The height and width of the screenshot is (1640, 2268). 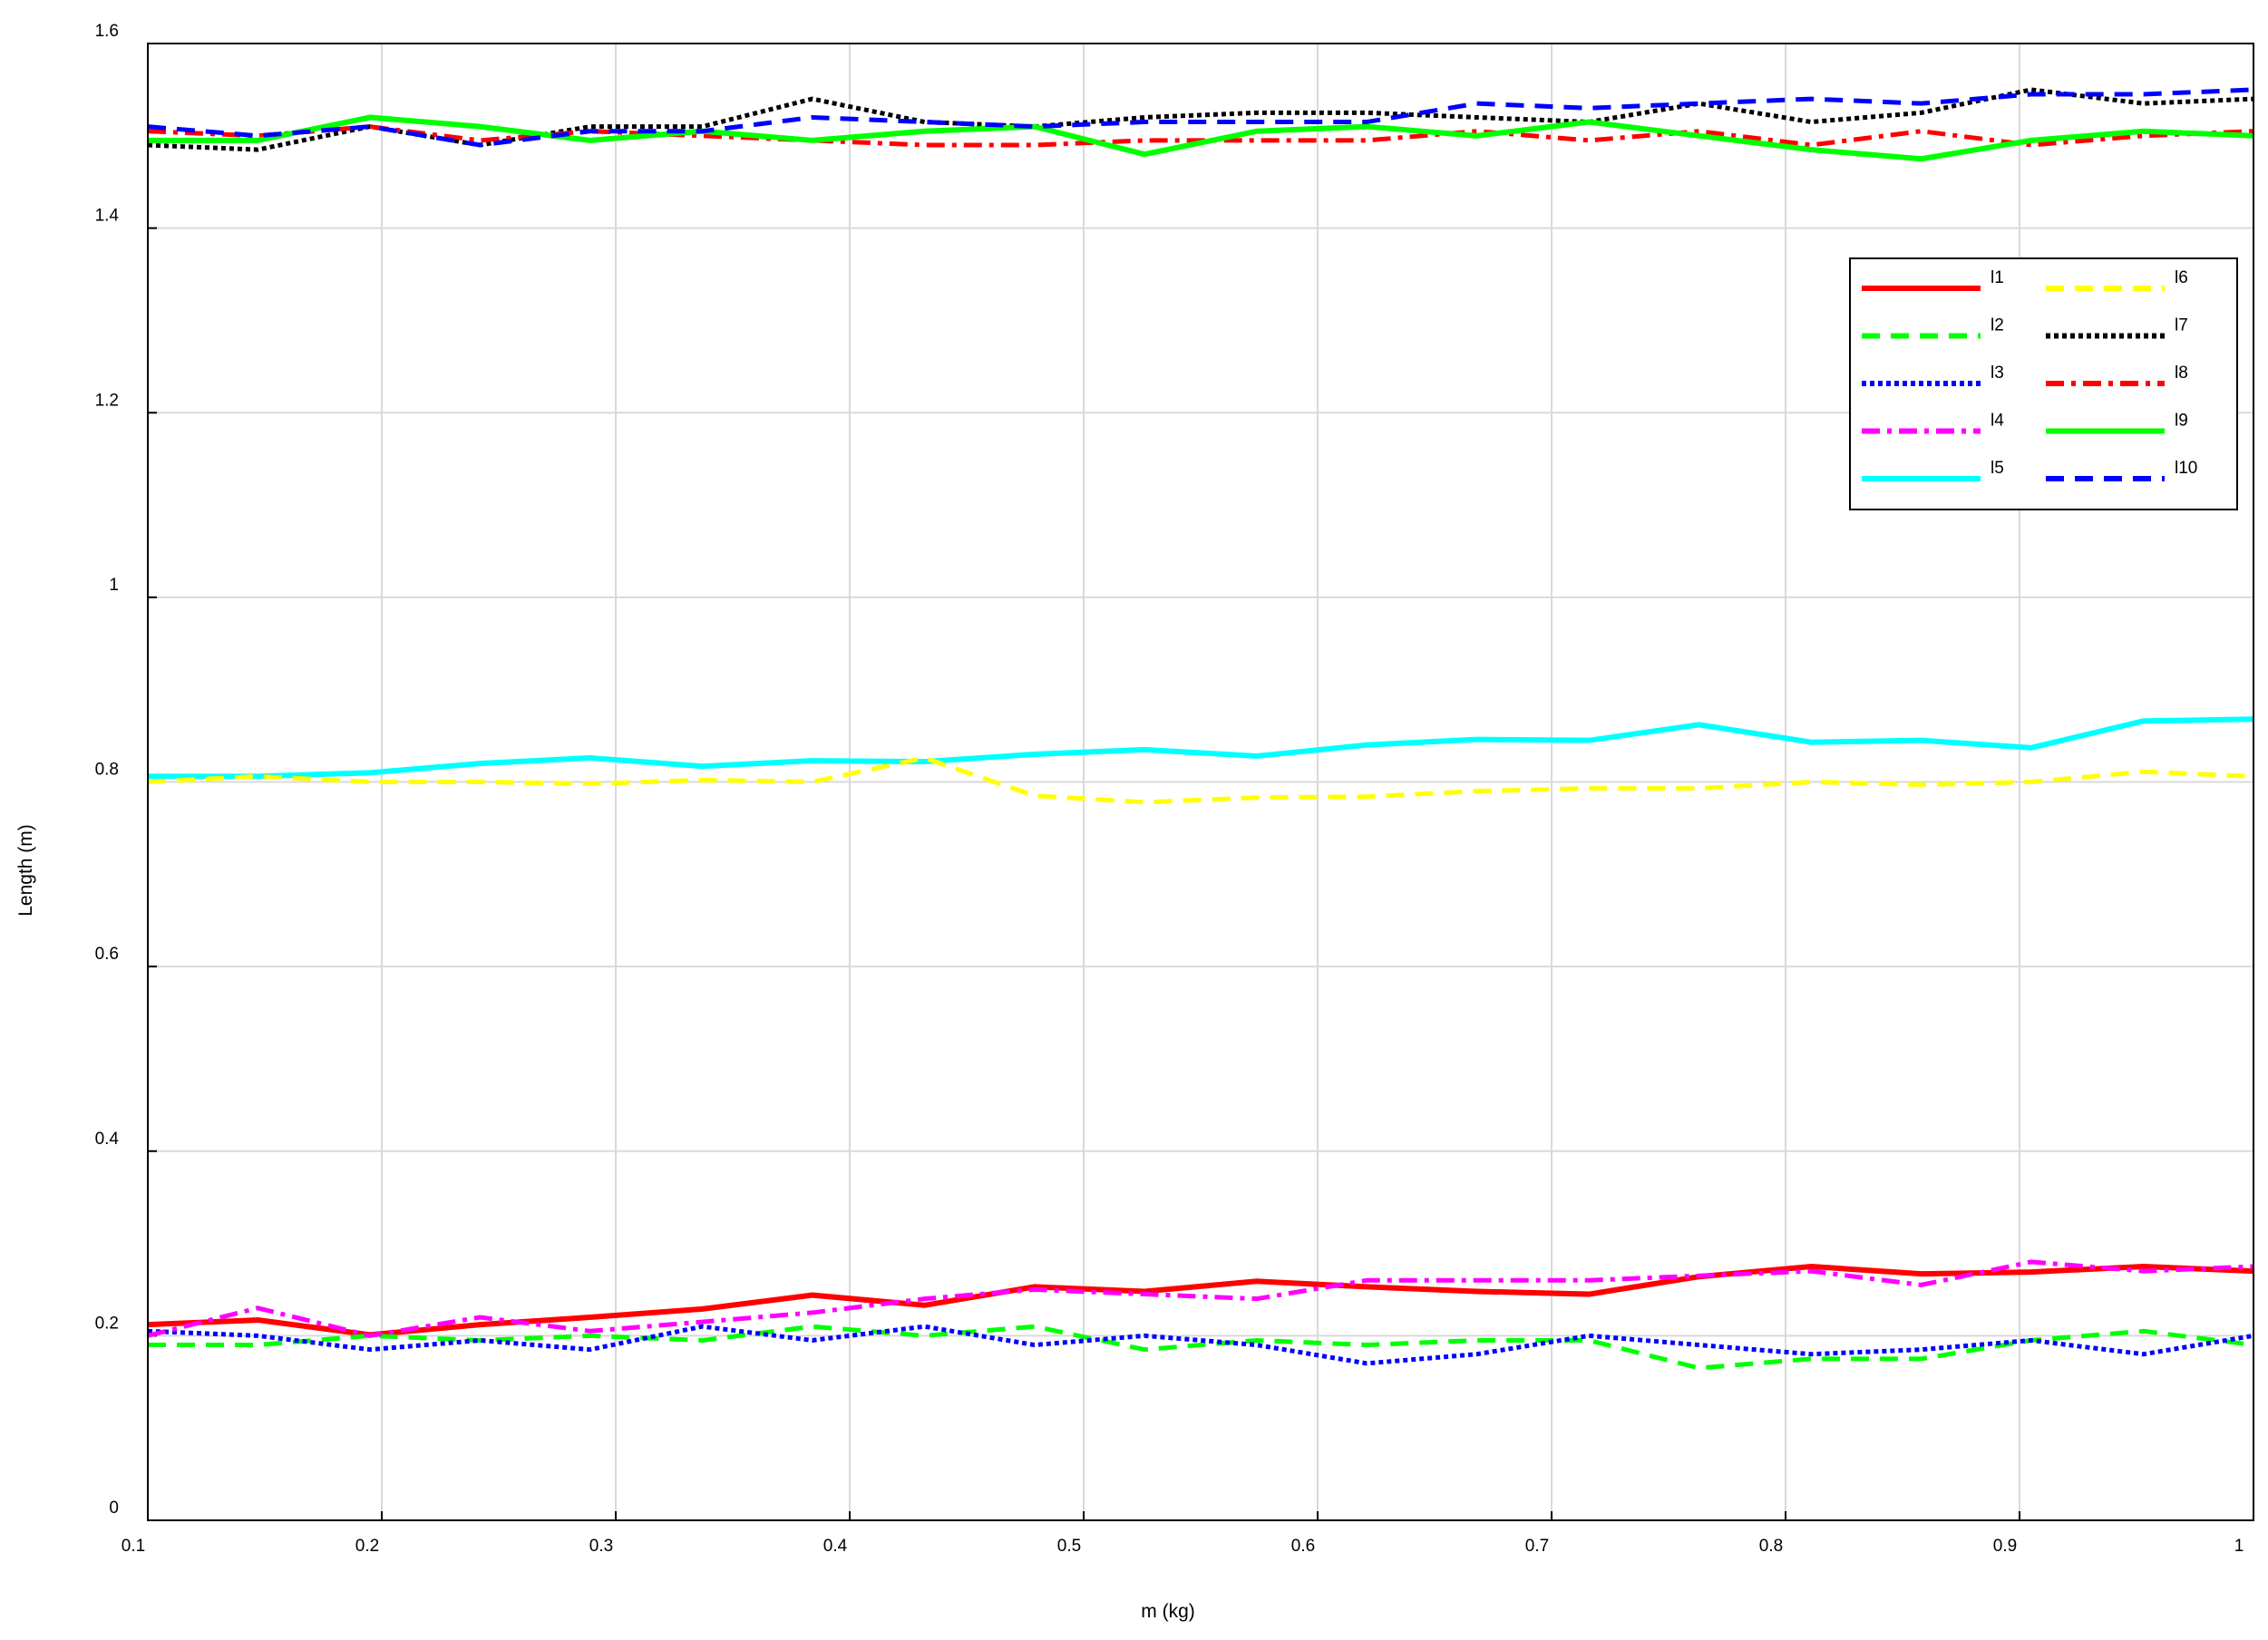 I want to click on x-tick-label: 0.1, so click(x=133, y=1546).